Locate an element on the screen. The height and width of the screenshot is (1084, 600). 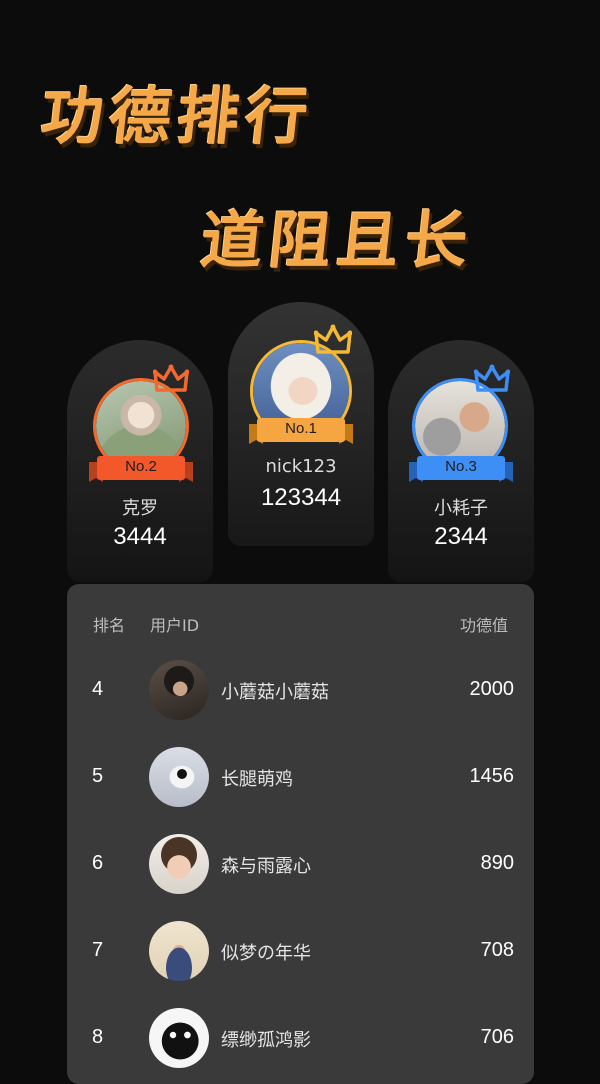
row-rank: 4 is located at coordinates (98, 689).